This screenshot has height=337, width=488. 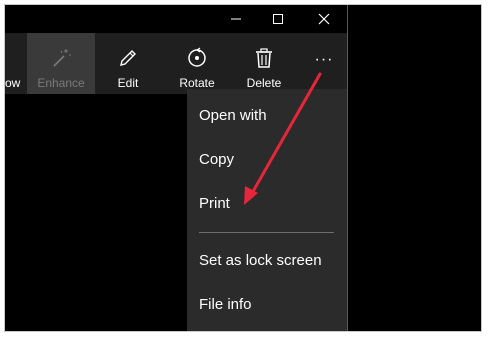 I want to click on minimize-icon, so click(x=236, y=19).